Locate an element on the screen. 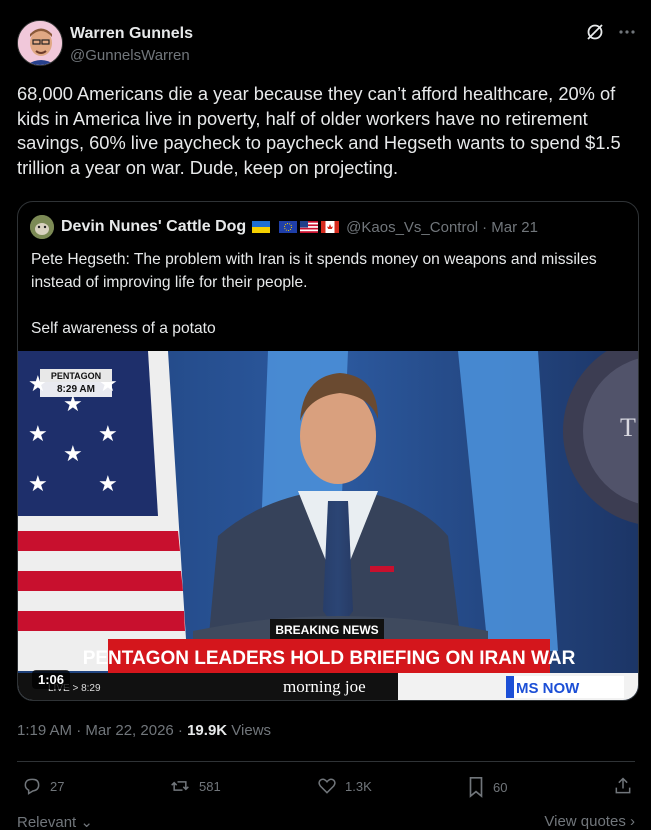 The width and height of the screenshot is (651, 830). canada-flag-icon is located at coordinates (330, 227).